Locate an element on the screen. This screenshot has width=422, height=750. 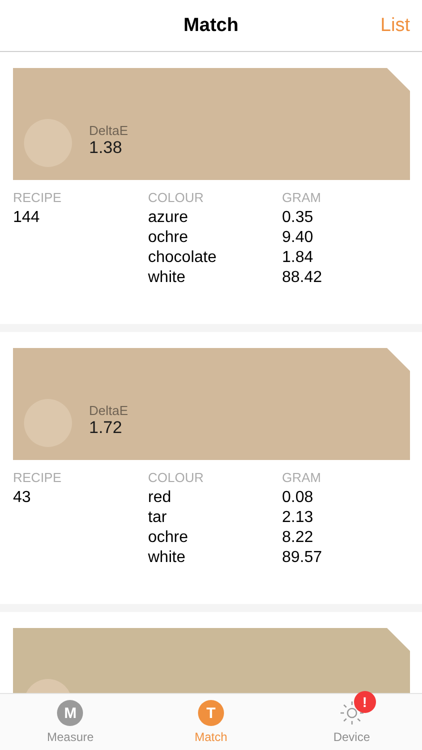
recipe-number: 144 is located at coordinates (27, 217).